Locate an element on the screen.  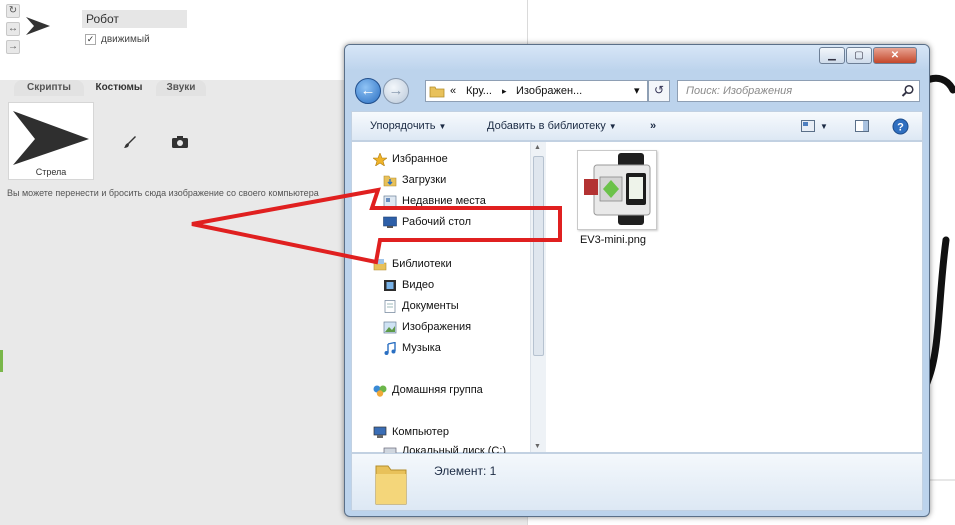
address-bar: « Кру... ▸ Изображен... ▾ is located at coordinates (536, 91).